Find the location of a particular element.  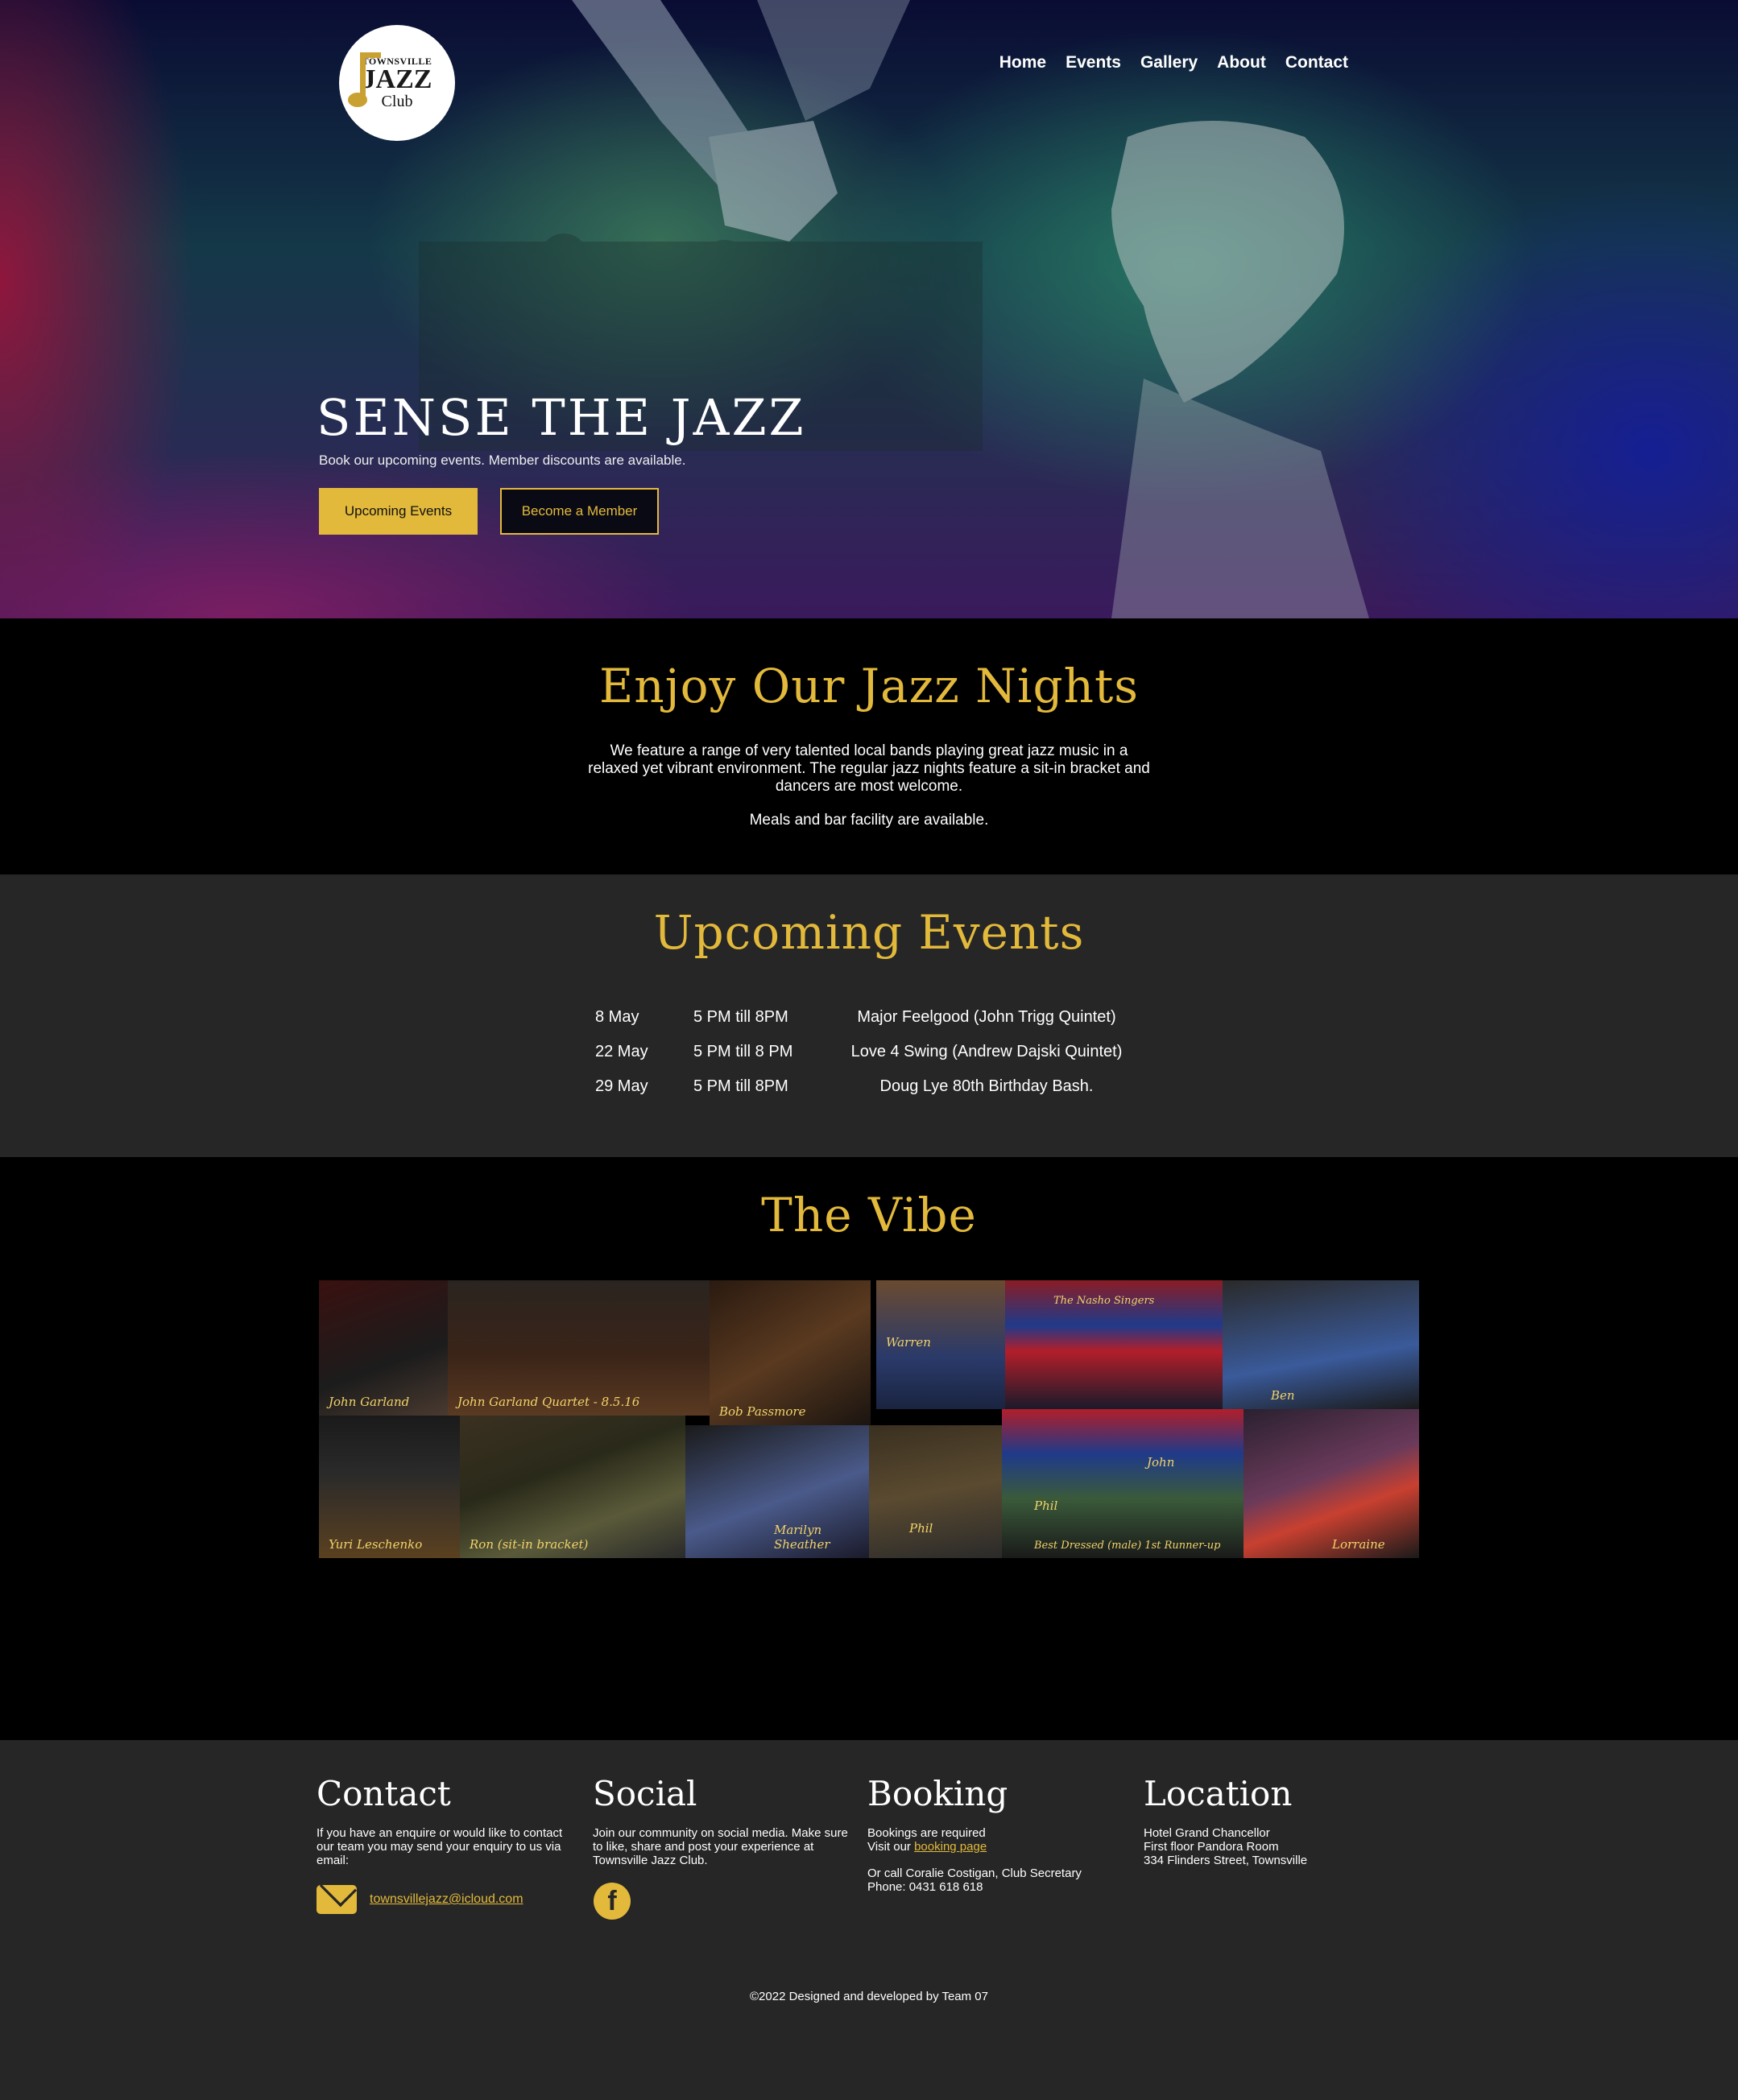

booking-visit-prefix: Visit our is located at coordinates (891, 1847).